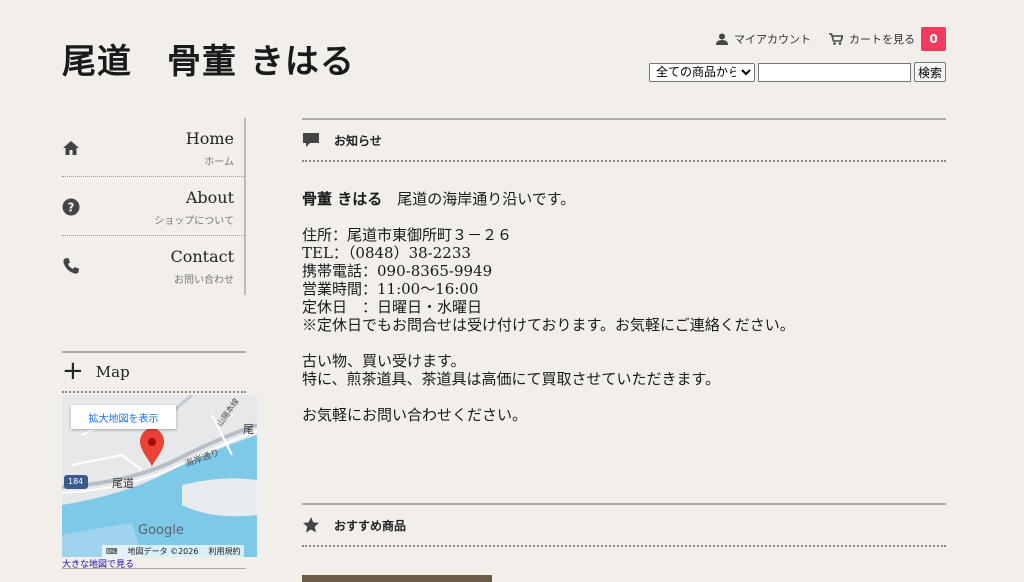 This screenshot has width=1024, height=582. I want to click on recommend-header: おすすめ商品, so click(624, 525).